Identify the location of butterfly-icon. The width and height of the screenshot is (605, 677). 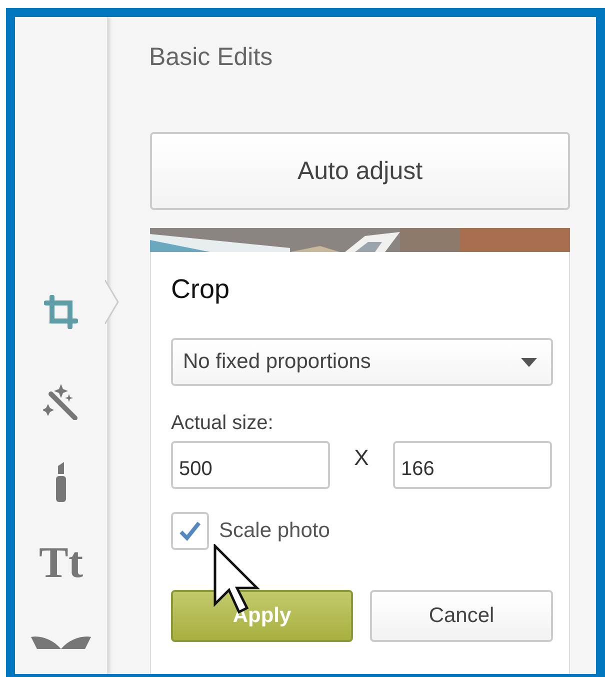
(61, 642).